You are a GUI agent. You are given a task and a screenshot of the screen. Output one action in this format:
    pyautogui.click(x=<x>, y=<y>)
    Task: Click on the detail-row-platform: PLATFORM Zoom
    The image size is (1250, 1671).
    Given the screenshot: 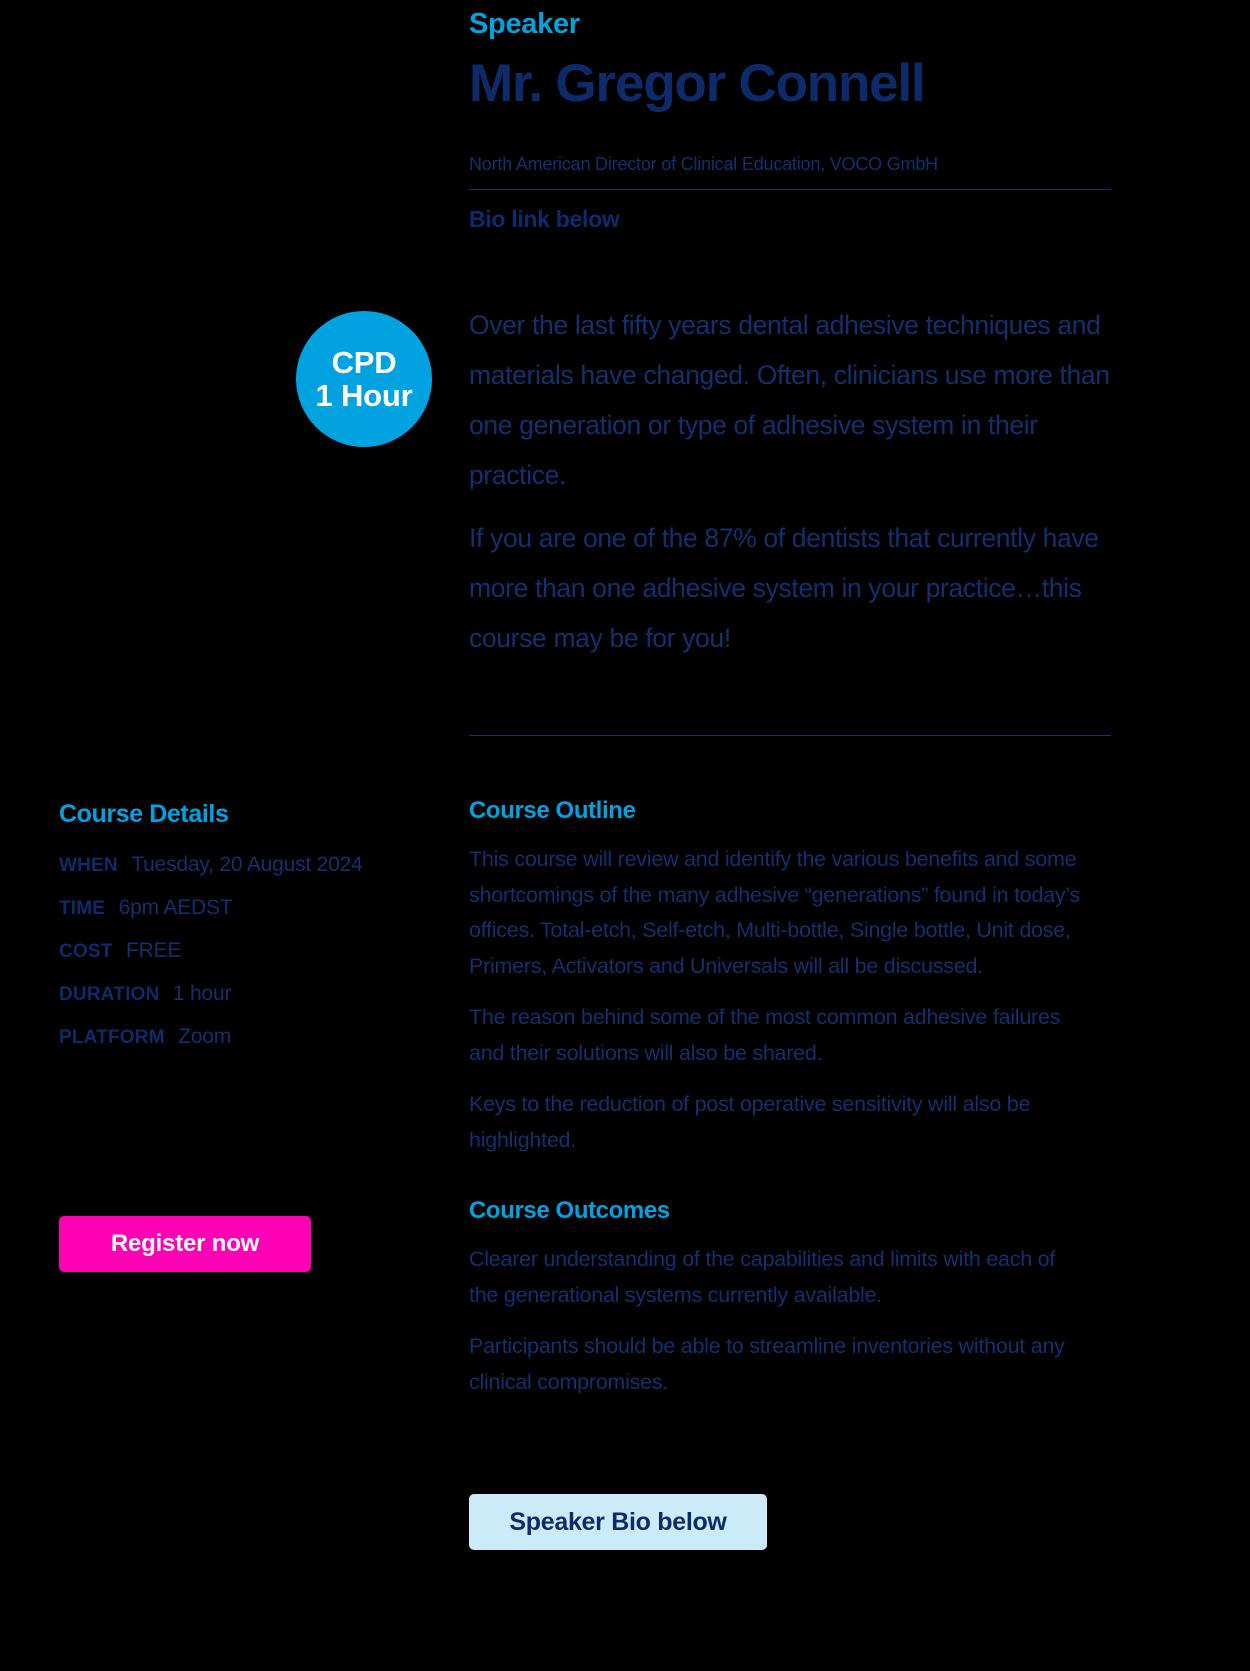 What is the action you would take?
    pyautogui.click(x=249, y=1037)
    